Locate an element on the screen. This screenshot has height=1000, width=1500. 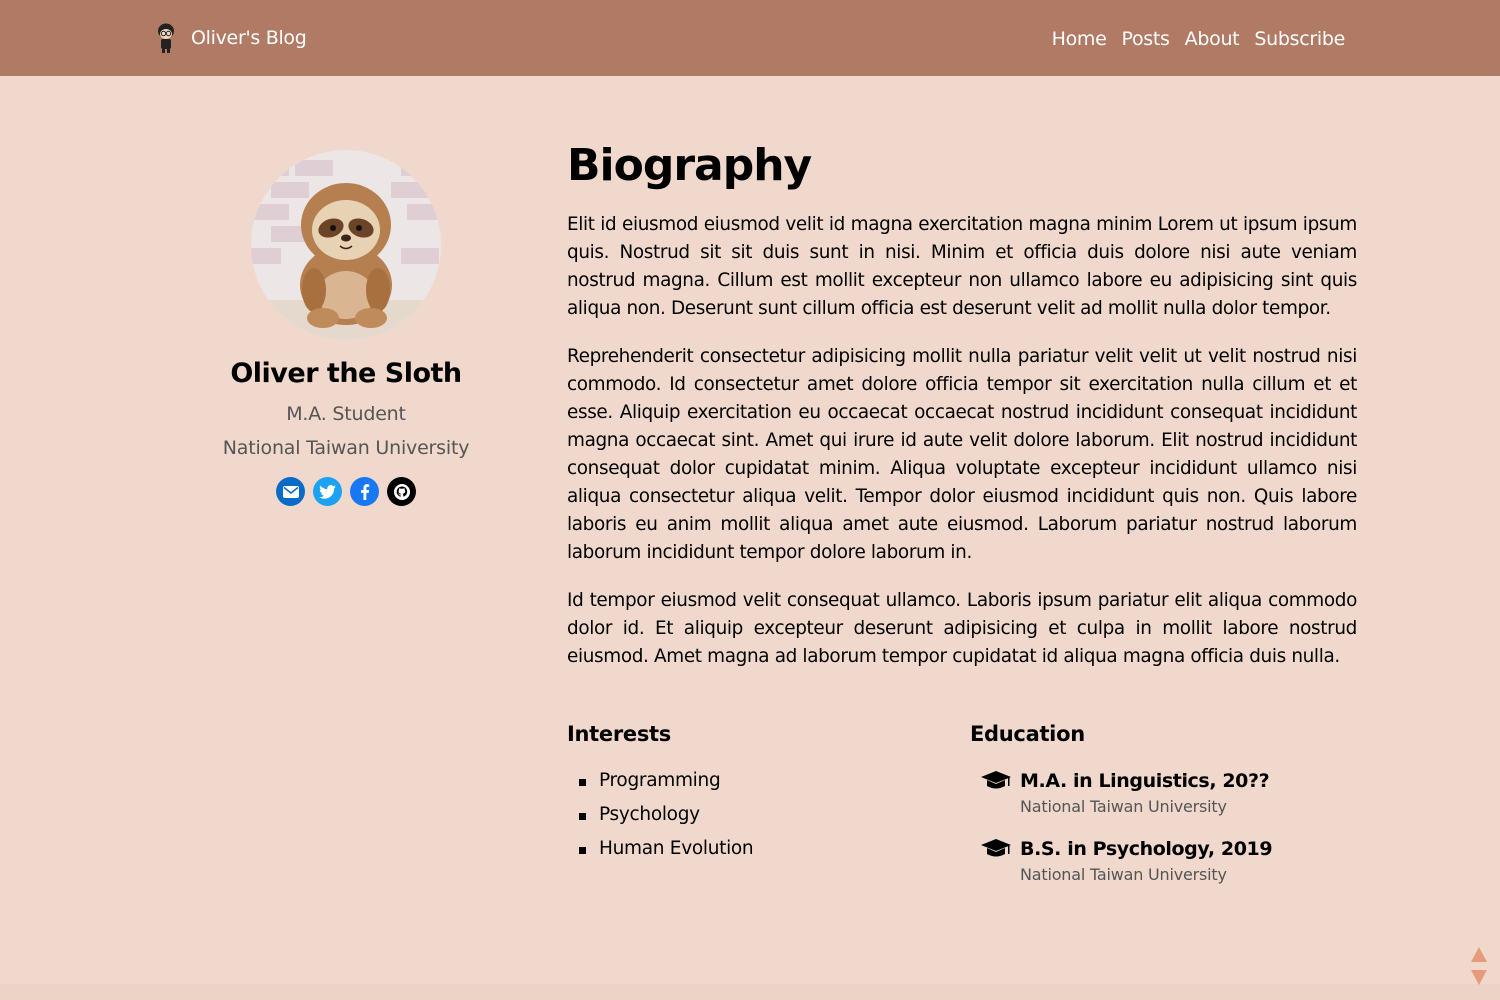
github-icon is located at coordinates (401, 491).